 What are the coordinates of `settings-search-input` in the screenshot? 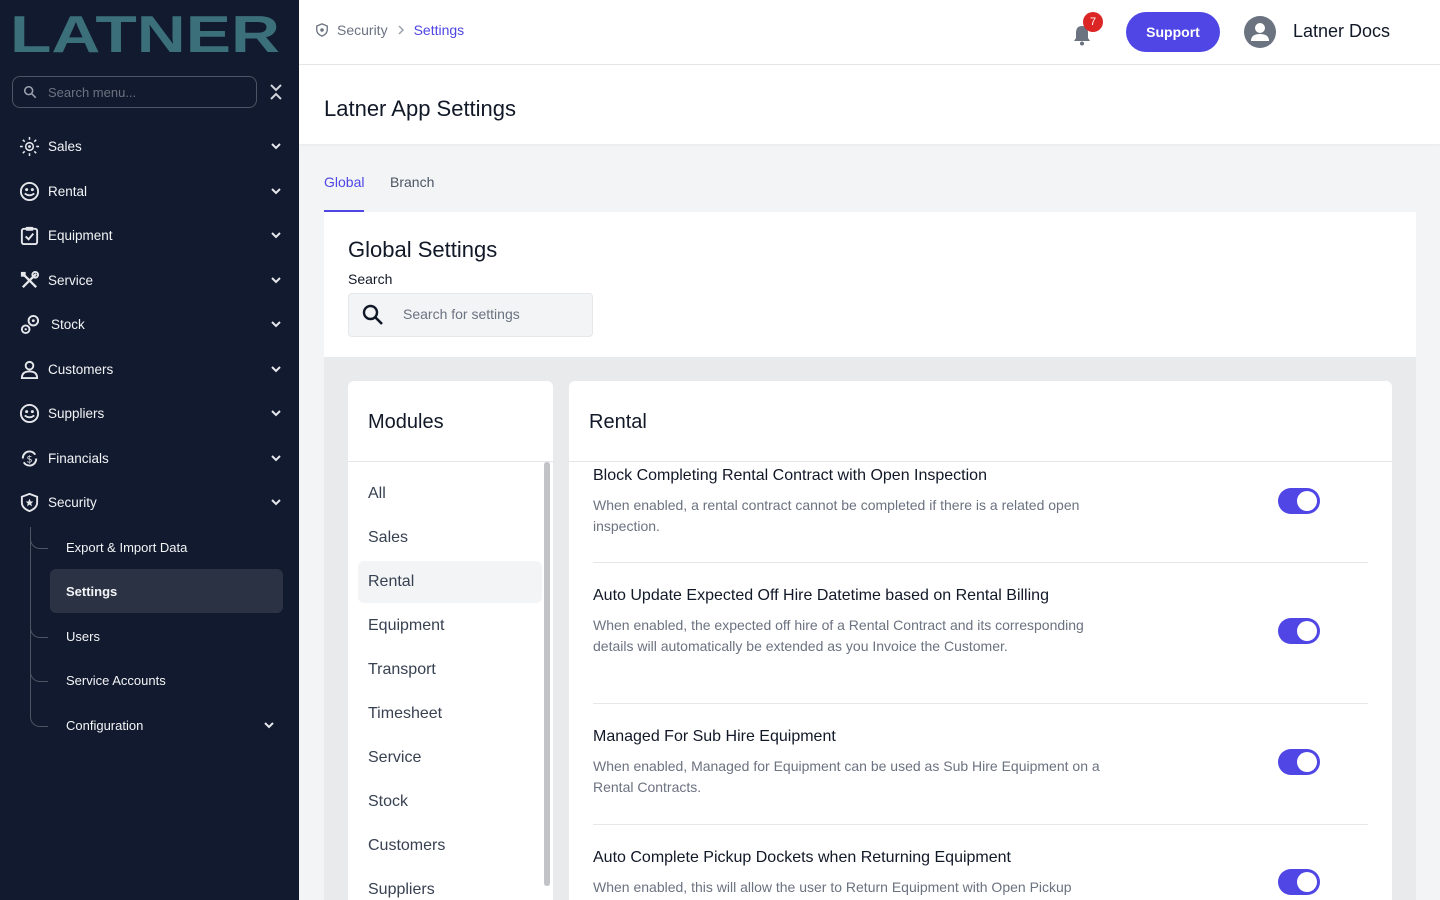 It's located at (493, 314).